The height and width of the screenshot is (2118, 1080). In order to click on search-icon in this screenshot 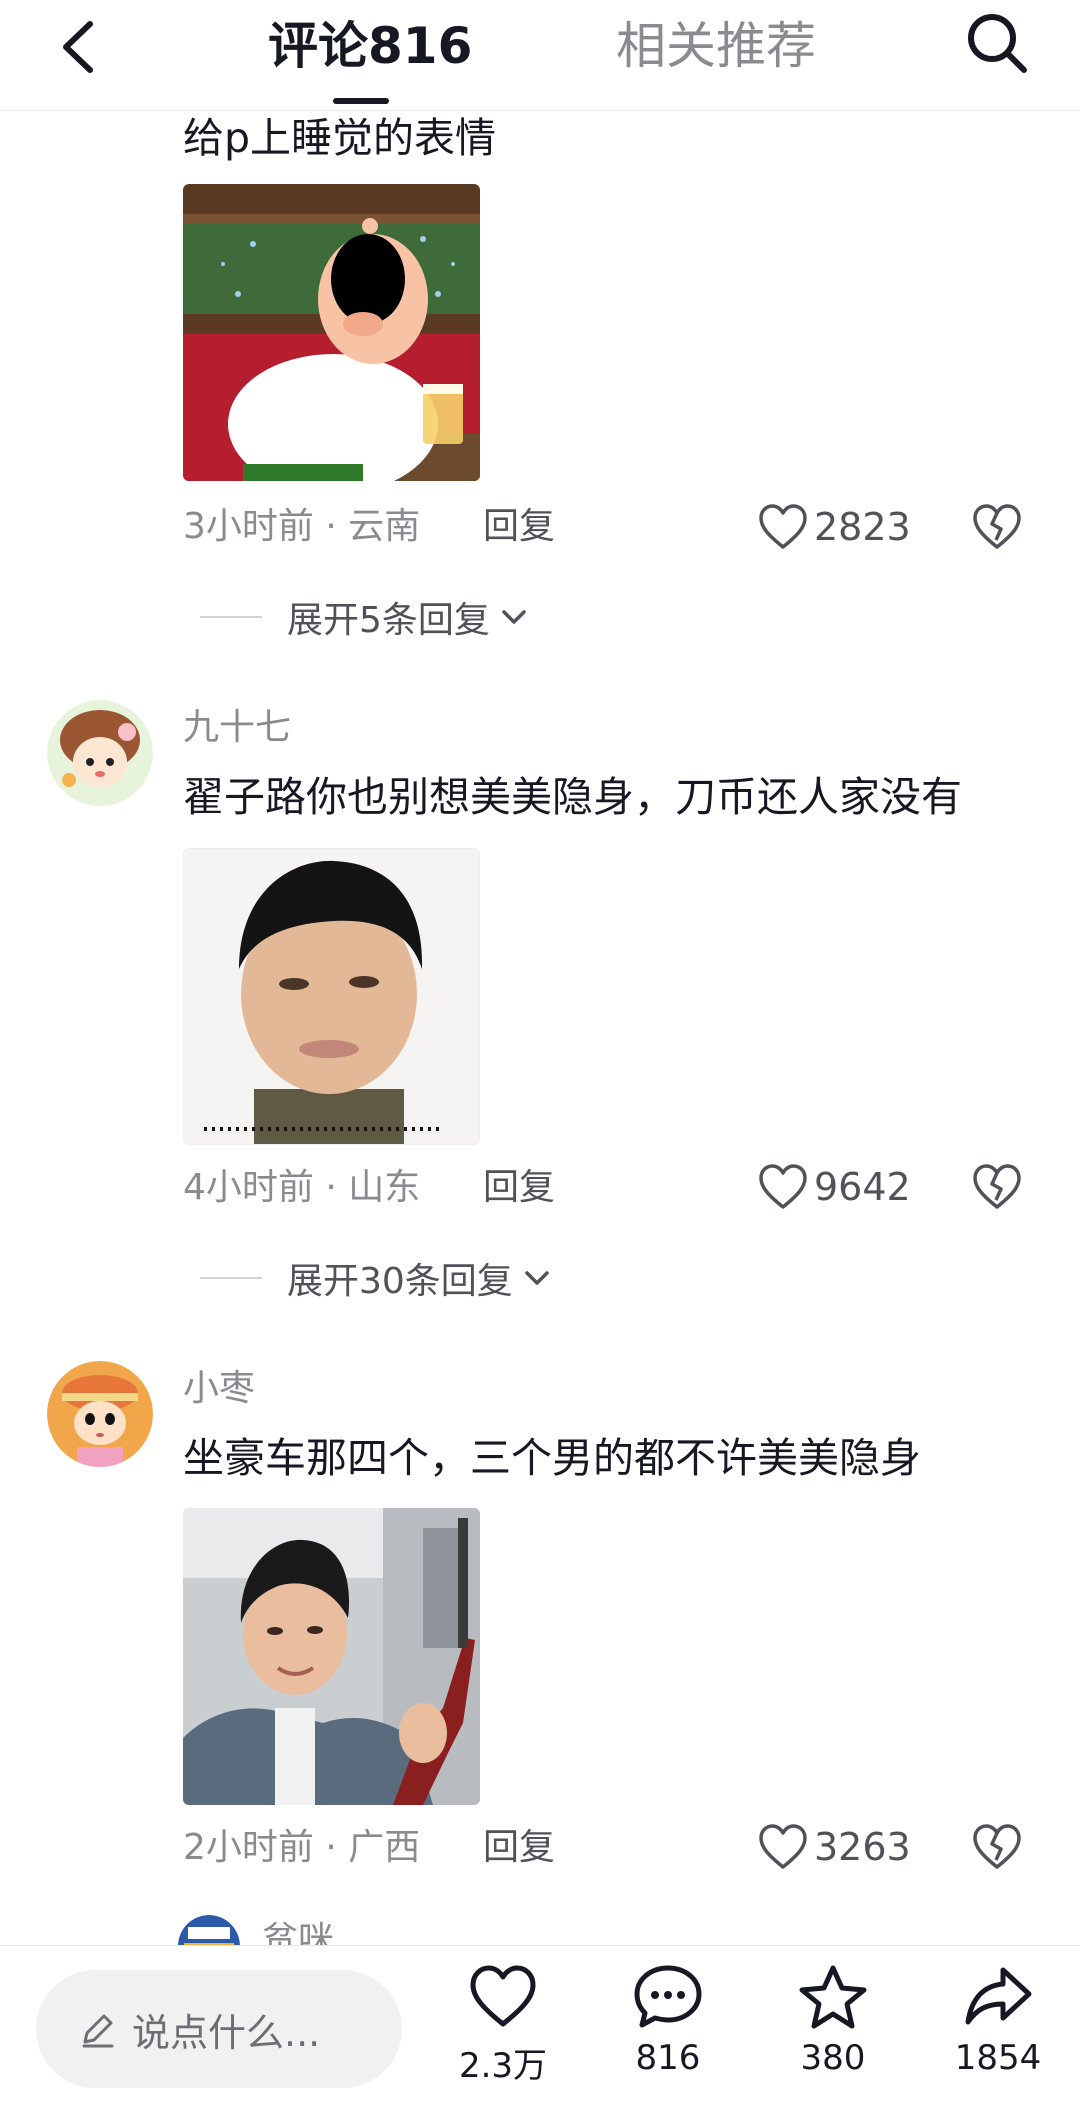, I will do `click(997, 43)`.